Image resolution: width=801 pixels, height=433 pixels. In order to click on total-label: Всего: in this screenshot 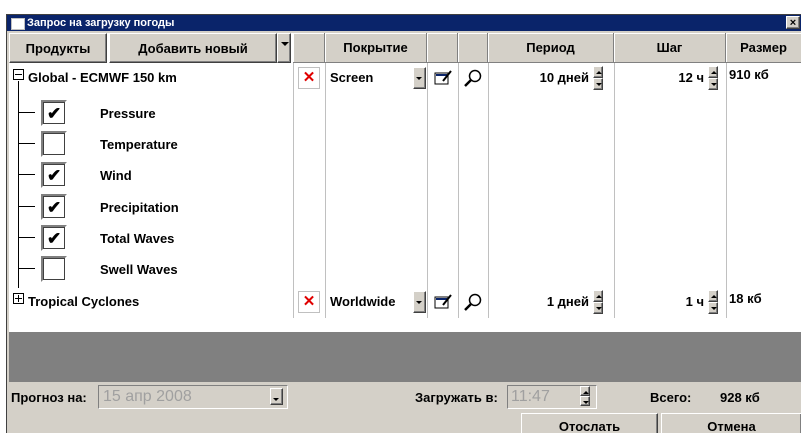, I will do `click(671, 397)`.